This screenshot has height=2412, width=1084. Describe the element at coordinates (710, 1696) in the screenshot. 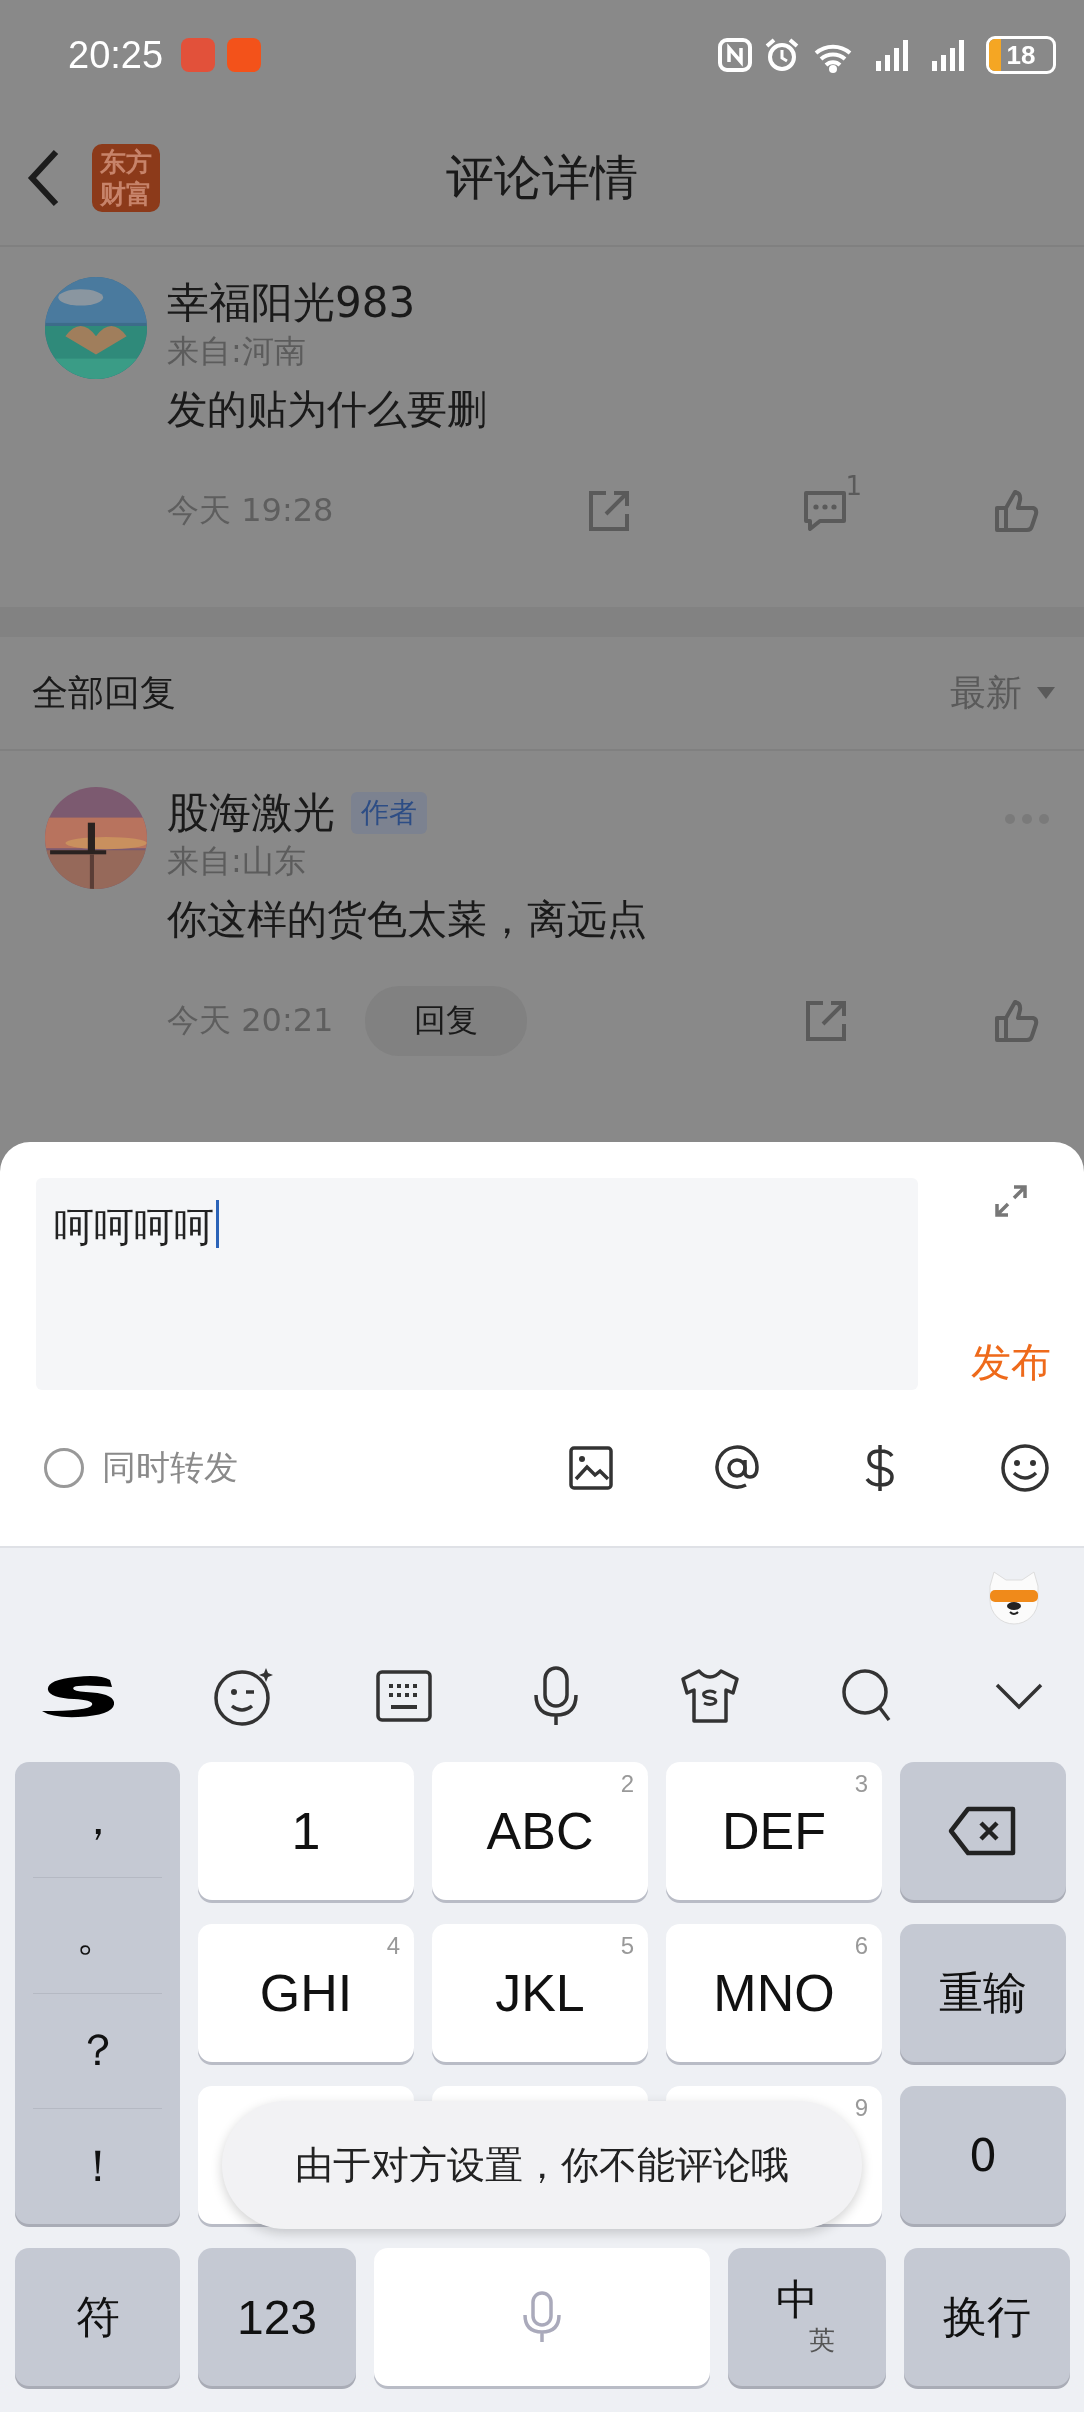

I see `shirt-icon` at that location.